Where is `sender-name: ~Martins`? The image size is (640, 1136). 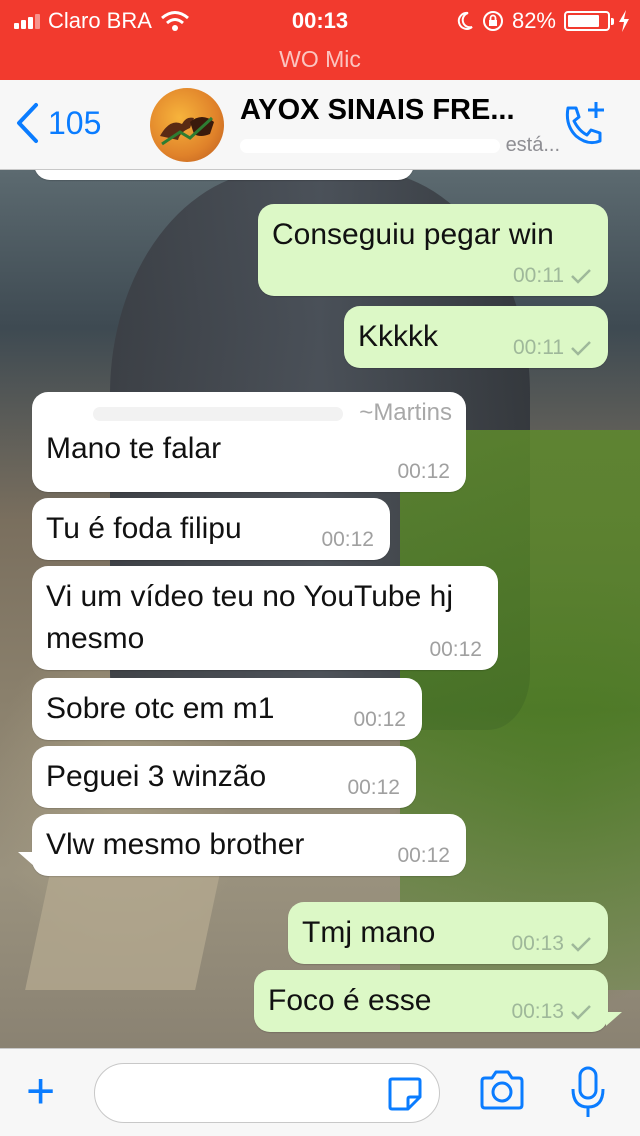 sender-name: ~Martins is located at coordinates (249, 413).